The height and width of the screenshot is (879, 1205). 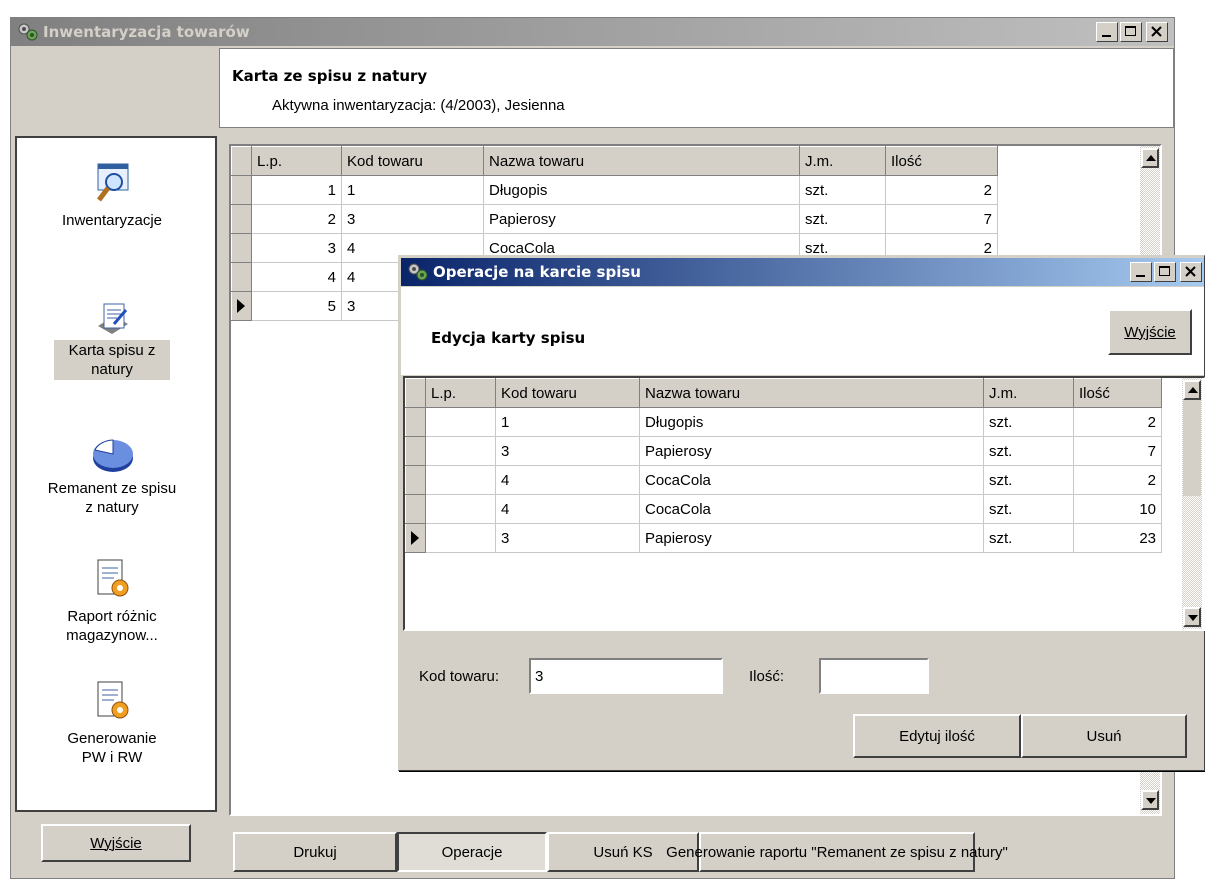 What do you see at coordinates (1192, 503) in the screenshot?
I see `dialog-grid-scrollbar` at bounding box center [1192, 503].